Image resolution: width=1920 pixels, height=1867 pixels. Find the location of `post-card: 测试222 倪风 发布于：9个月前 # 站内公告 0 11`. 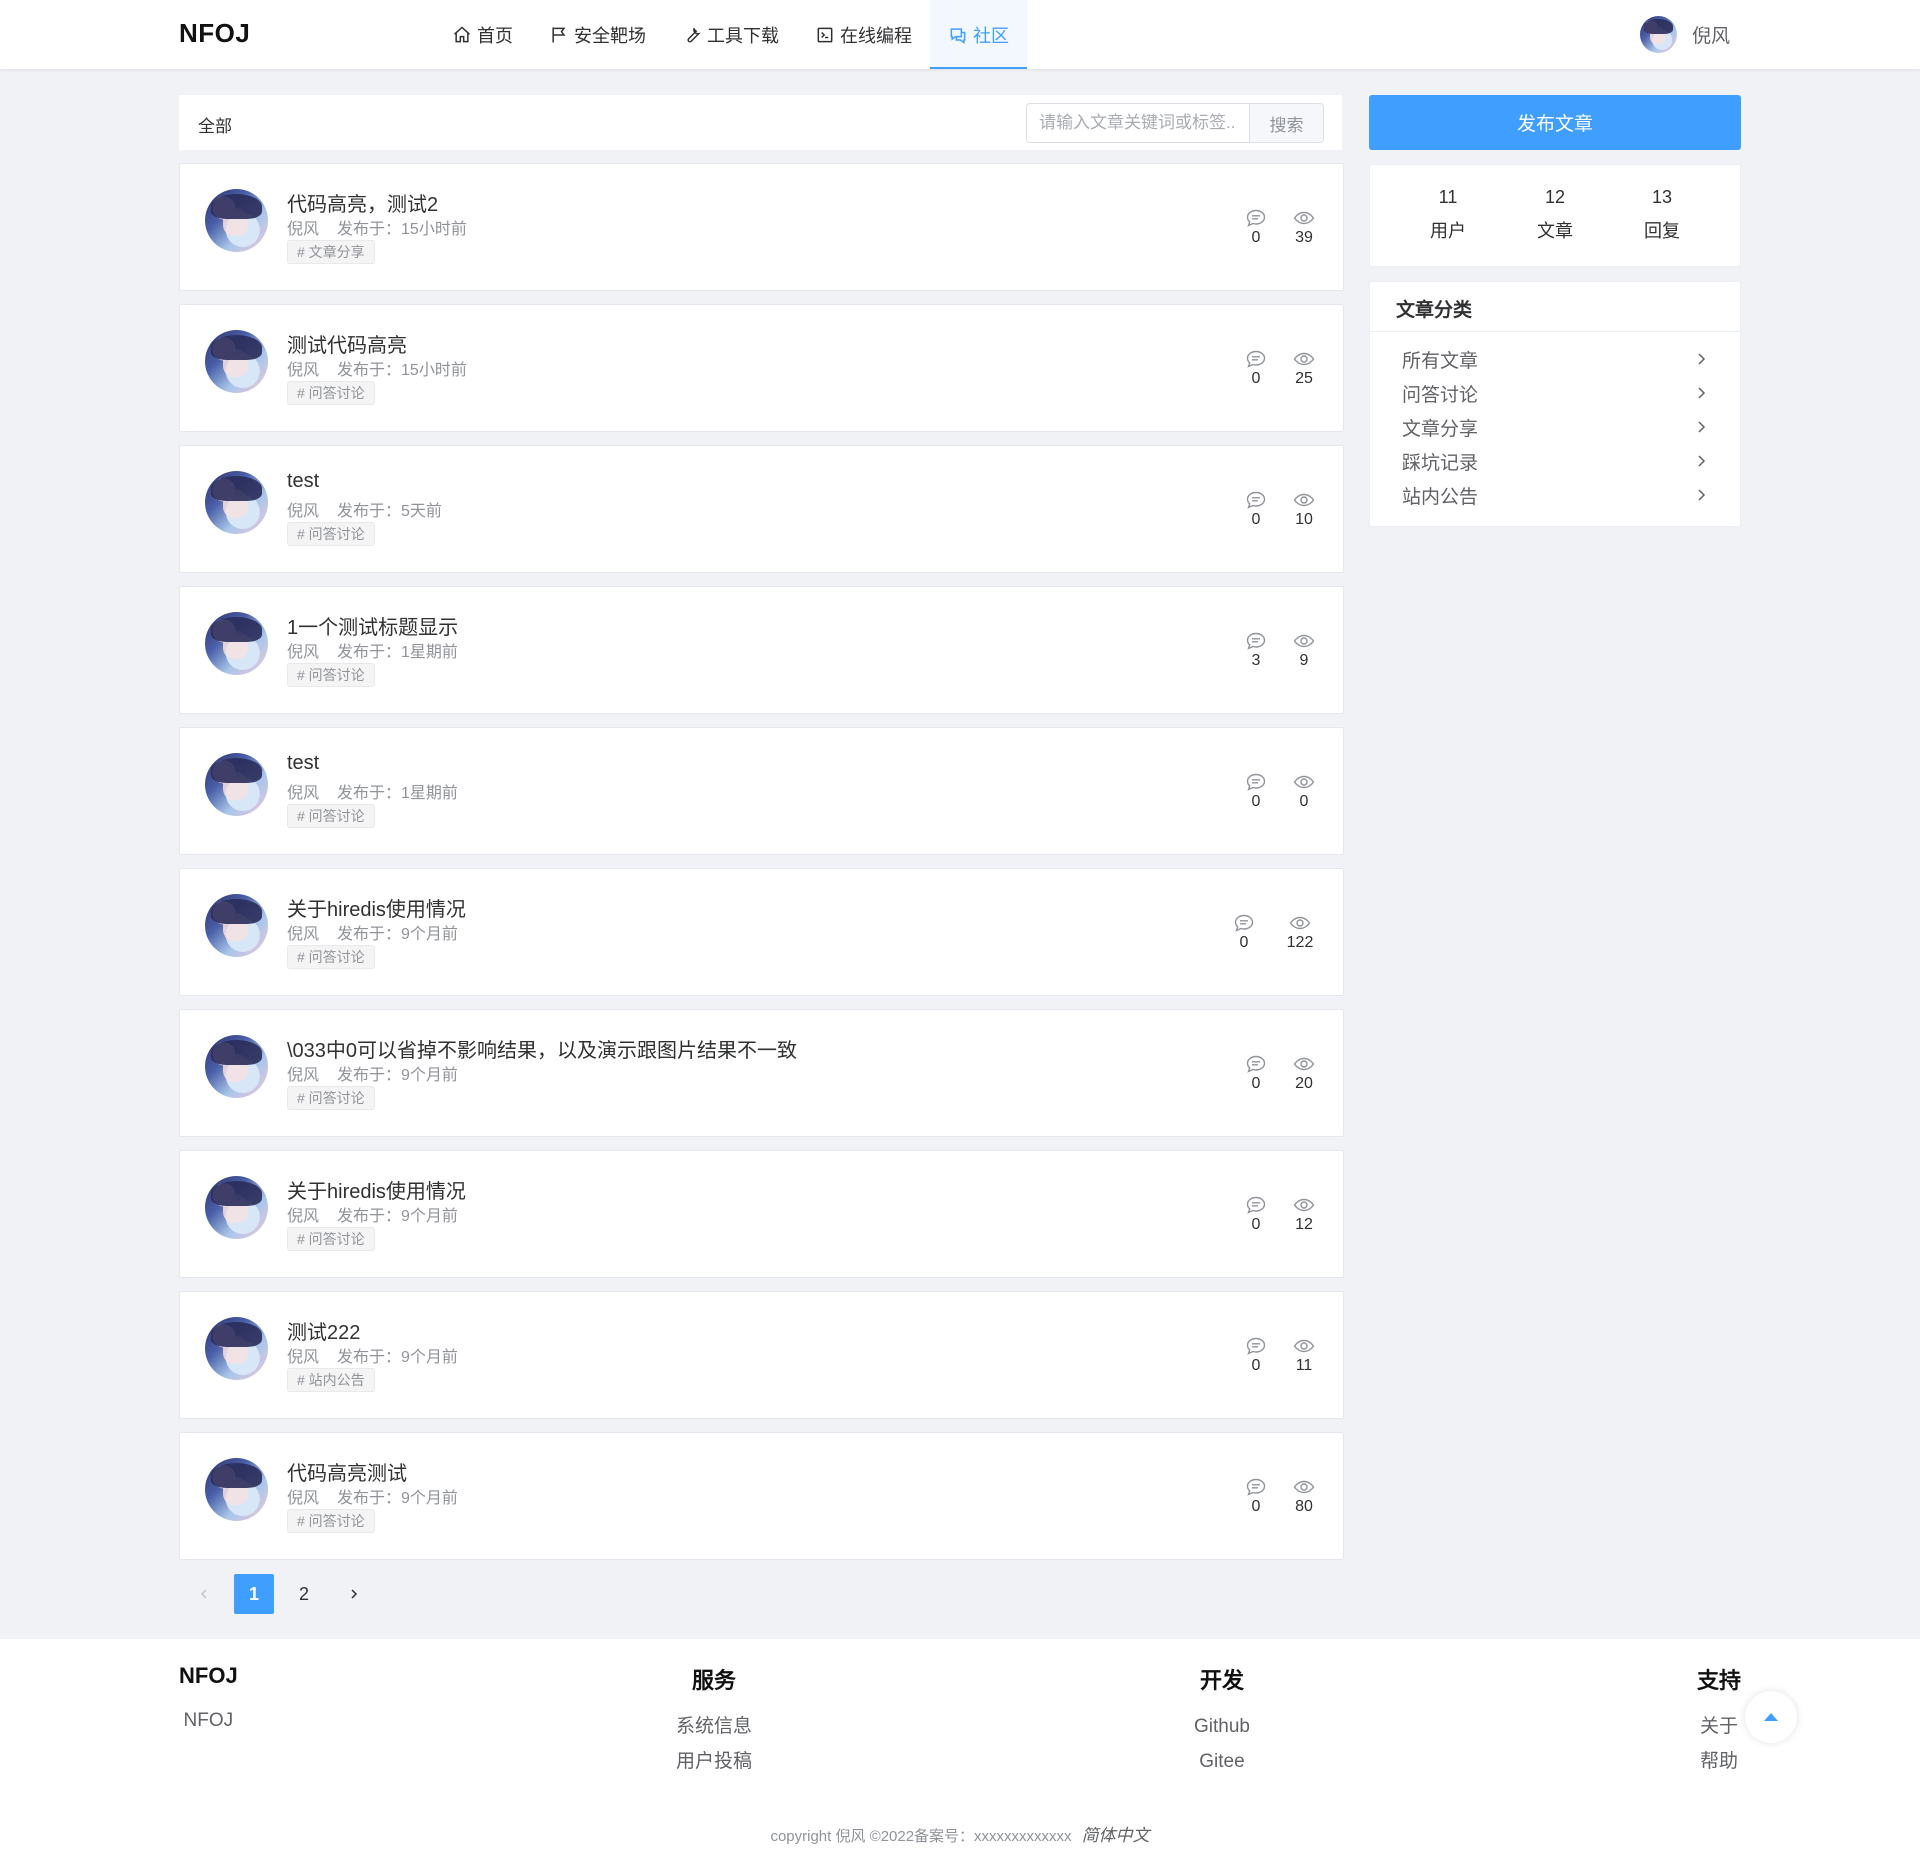

post-card: 测试222 倪风 发布于：9个月前 # 站内公告 0 11 is located at coordinates (761, 1355).